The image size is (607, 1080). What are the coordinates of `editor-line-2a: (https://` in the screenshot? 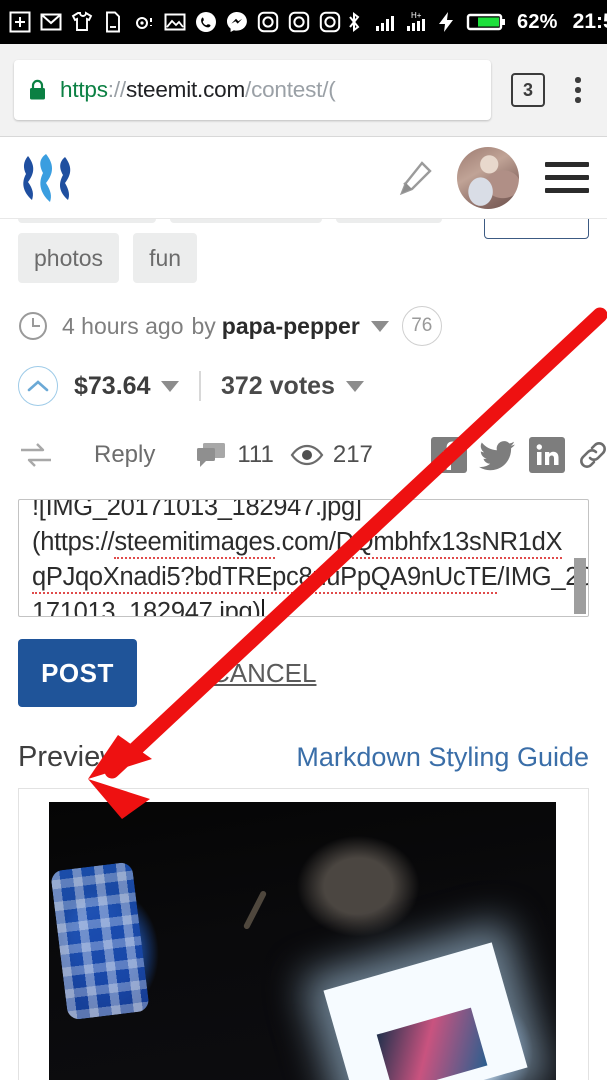 It's located at (73, 542).